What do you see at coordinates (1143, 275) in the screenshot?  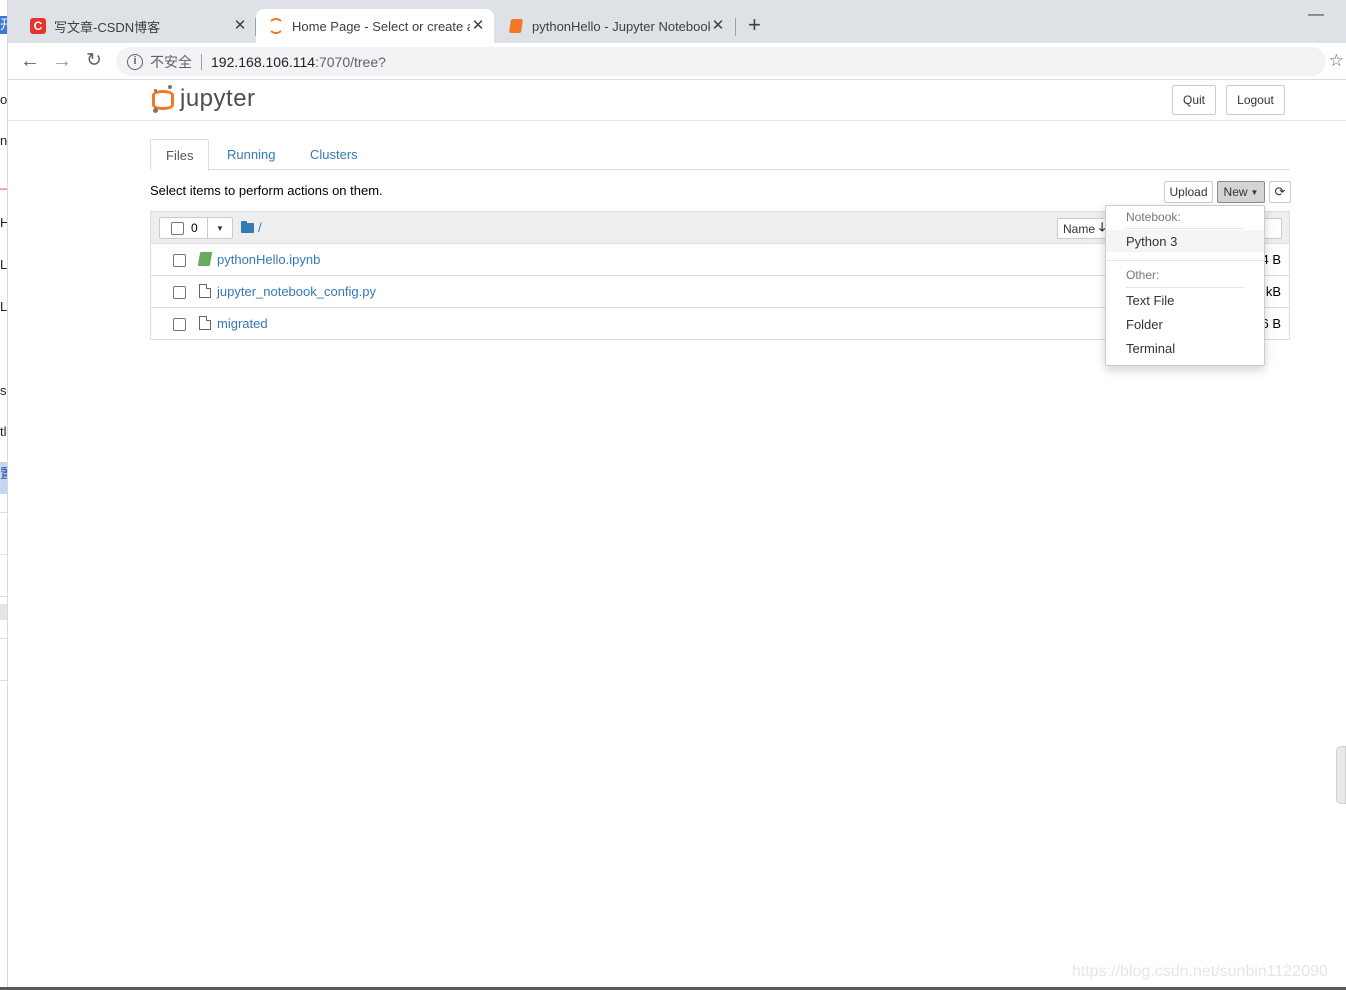 I see `other-section-header: Other:` at bounding box center [1143, 275].